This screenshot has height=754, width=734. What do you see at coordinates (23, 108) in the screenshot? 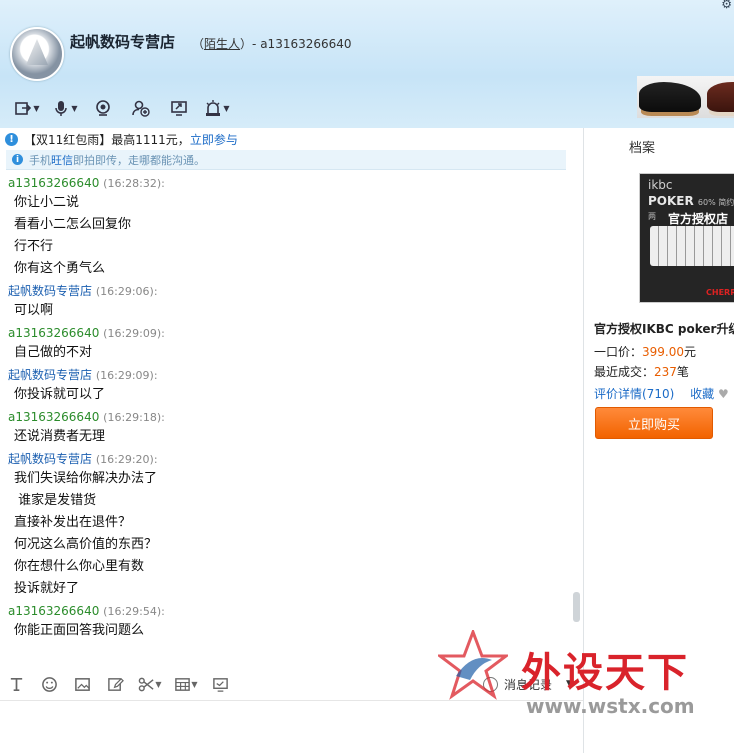
I see `transfer-file-icon` at bounding box center [23, 108].